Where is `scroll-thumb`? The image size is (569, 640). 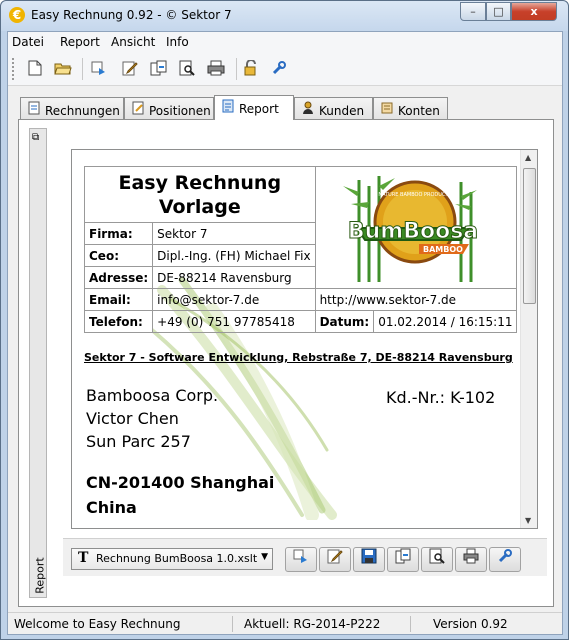 scroll-thumb is located at coordinates (529, 236).